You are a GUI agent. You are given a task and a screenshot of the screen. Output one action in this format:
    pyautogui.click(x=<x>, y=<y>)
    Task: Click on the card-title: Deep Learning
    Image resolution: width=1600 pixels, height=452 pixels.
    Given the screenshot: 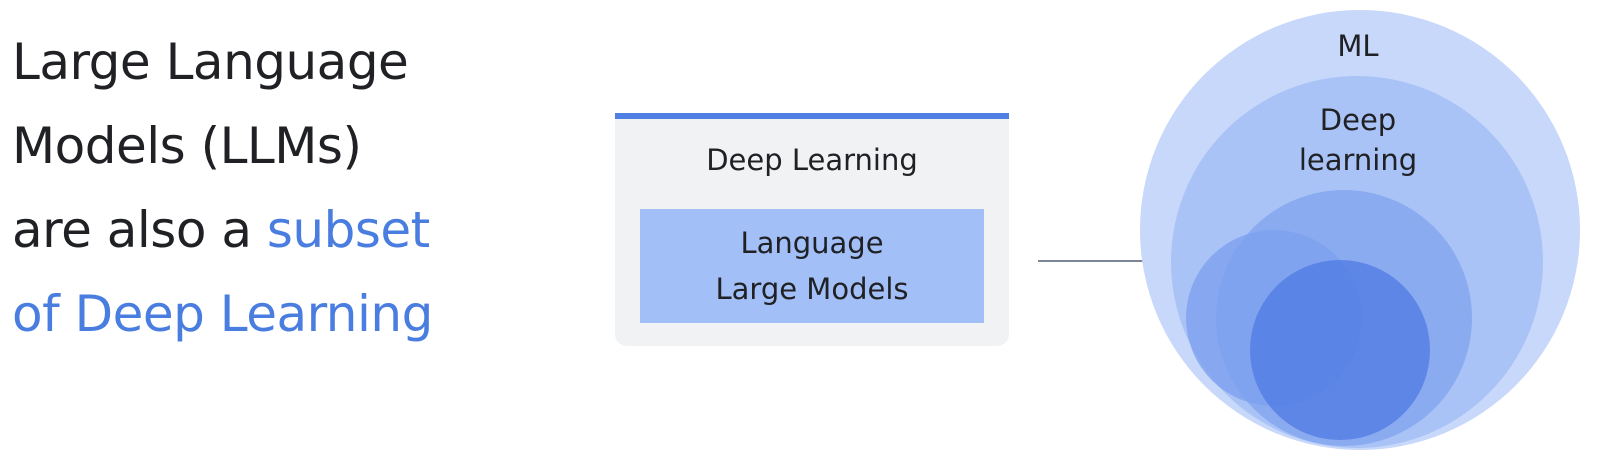 What is the action you would take?
    pyautogui.click(x=812, y=160)
    